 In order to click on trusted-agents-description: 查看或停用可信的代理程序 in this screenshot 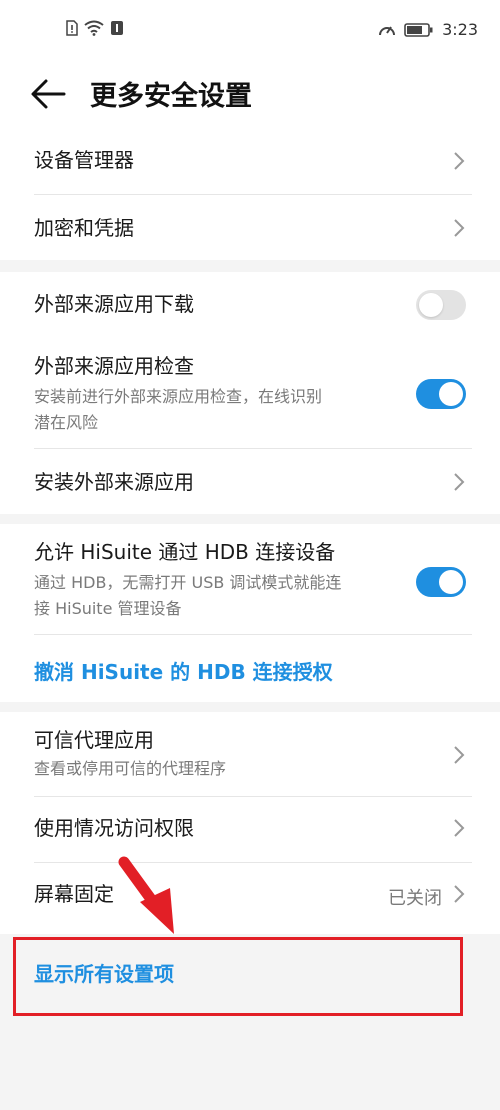, I will do `click(130, 768)`.